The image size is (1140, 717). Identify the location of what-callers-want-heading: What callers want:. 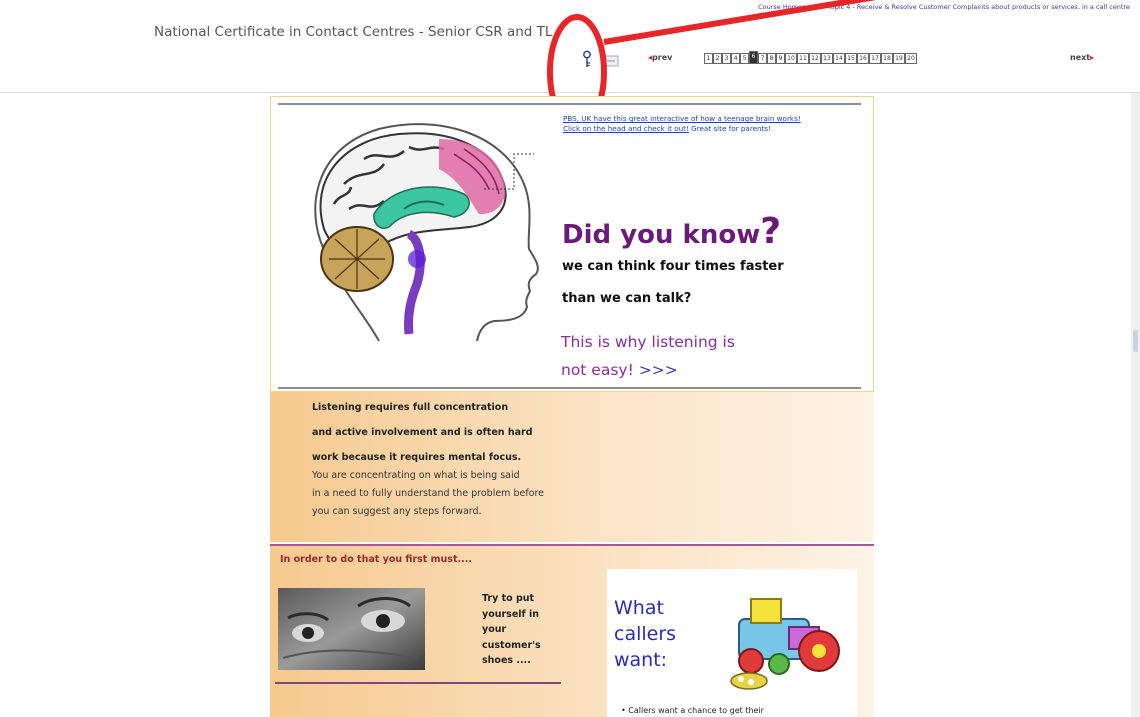
(645, 634).